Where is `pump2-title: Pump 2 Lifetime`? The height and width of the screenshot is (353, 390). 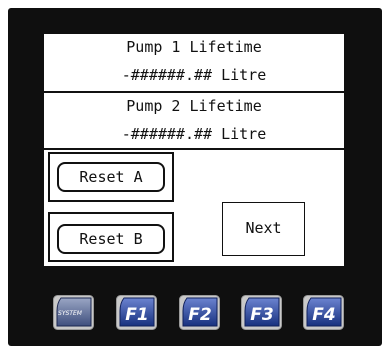 pump2-title: Pump 2 Lifetime is located at coordinates (194, 106).